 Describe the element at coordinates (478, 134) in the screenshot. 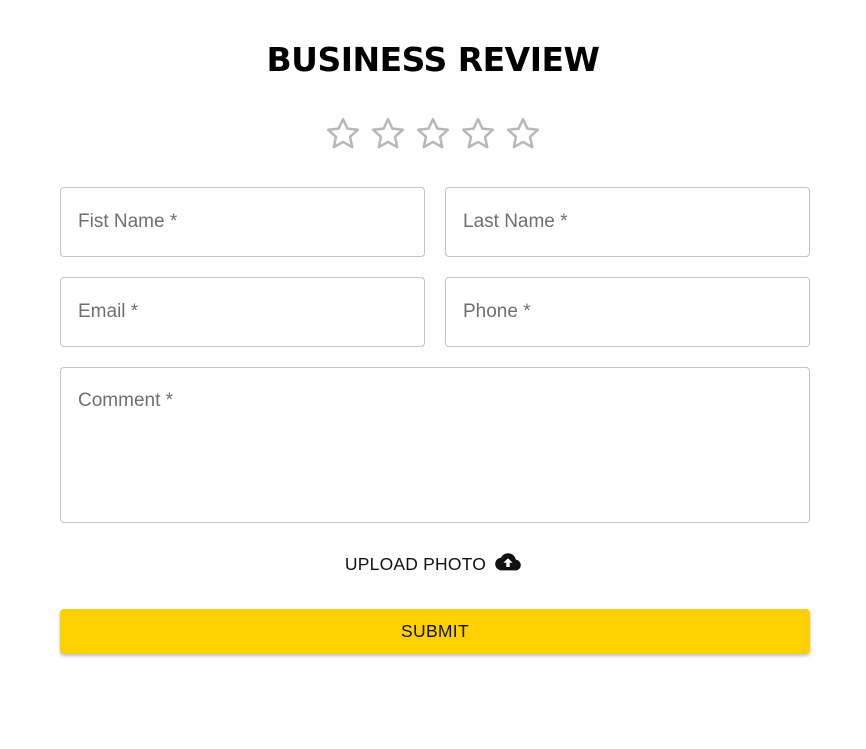

I see `star-4-icon` at that location.